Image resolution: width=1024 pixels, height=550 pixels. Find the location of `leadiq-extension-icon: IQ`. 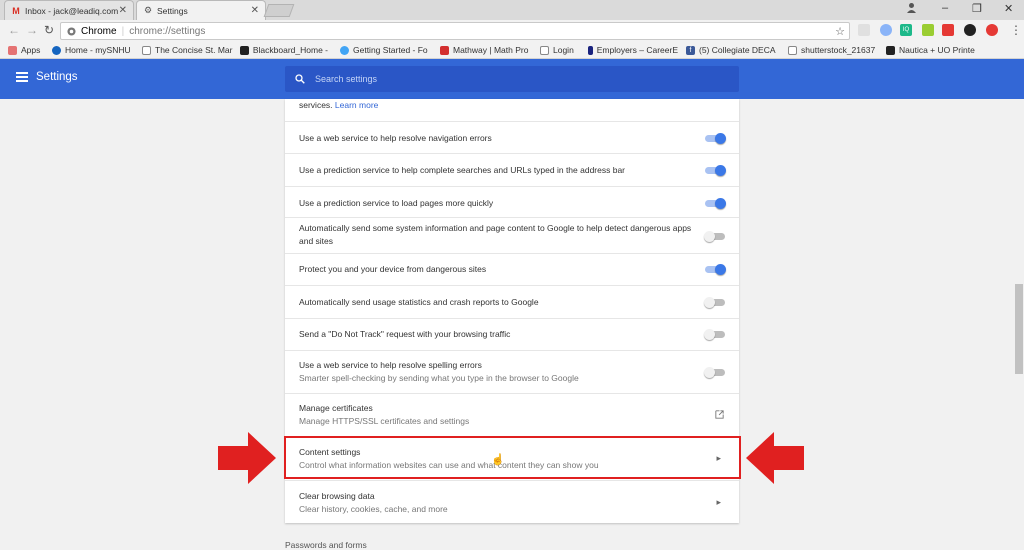

leadiq-extension-icon: IQ is located at coordinates (906, 30).